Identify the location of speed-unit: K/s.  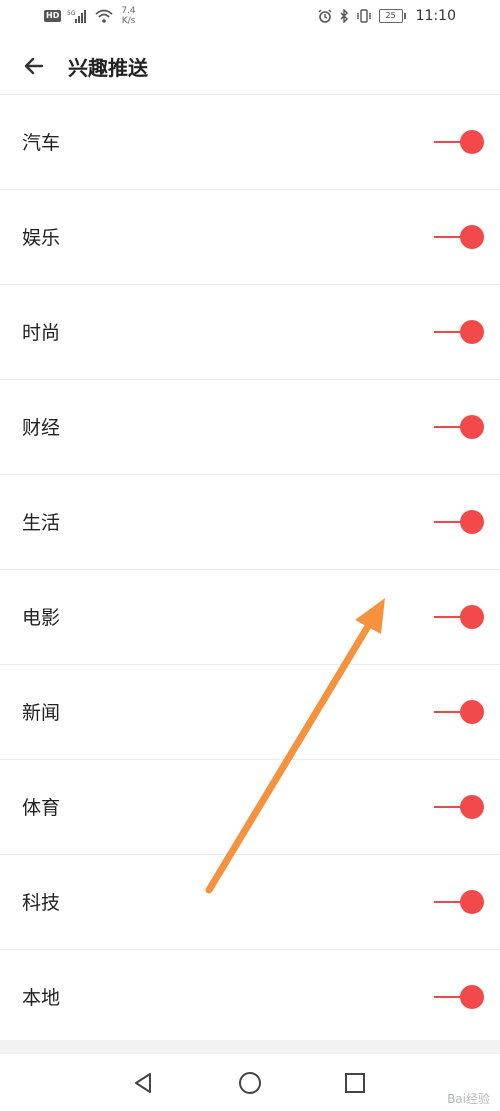
(128, 21).